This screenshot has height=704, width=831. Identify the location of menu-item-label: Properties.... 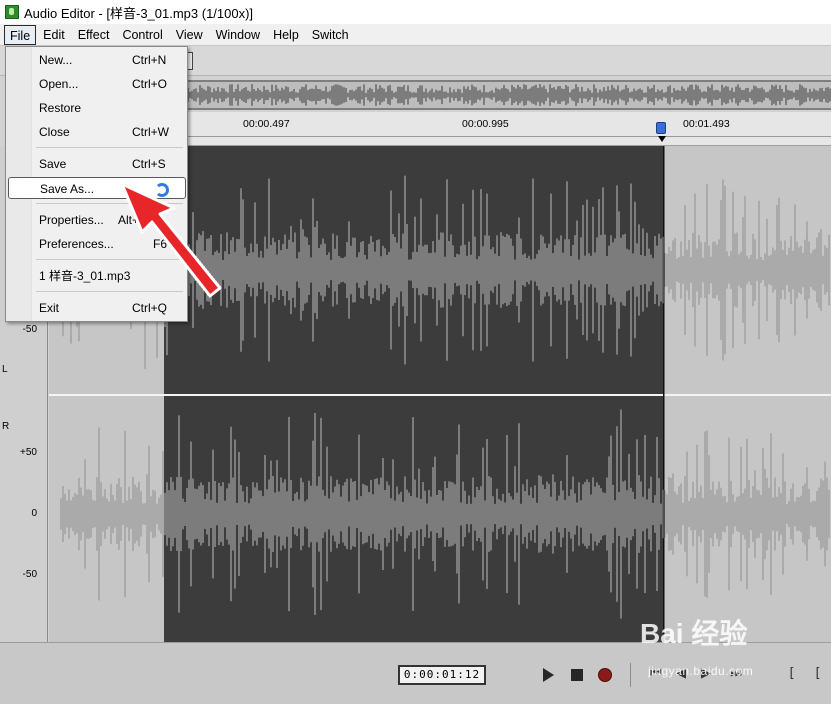
(71, 220).